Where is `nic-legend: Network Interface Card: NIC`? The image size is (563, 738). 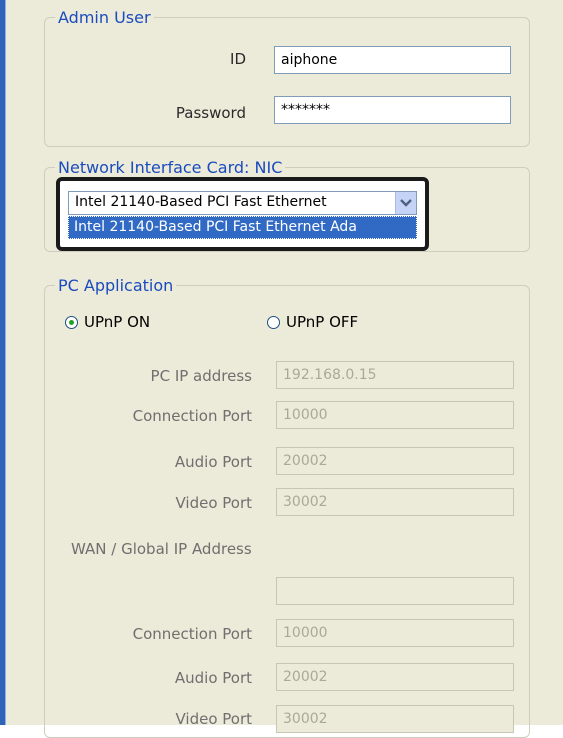 nic-legend: Network Interface Card: NIC is located at coordinates (170, 167).